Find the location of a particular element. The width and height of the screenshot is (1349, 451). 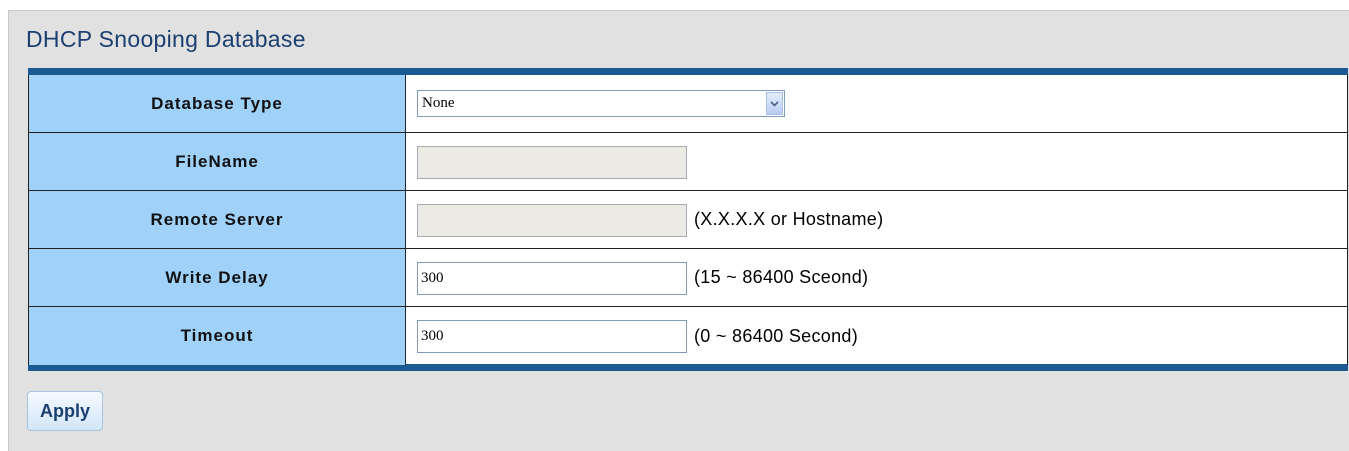

chevron-down-icon is located at coordinates (774, 103).